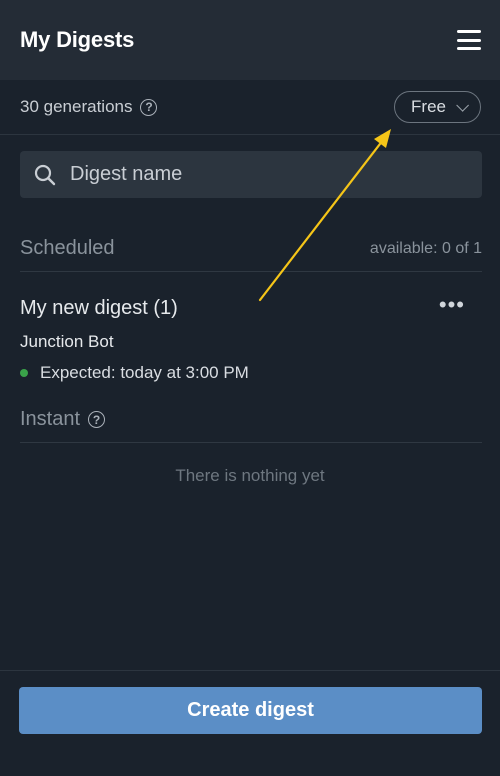  What do you see at coordinates (425, 248) in the screenshot?
I see `scheduled-availability: available: 0 of 1` at bounding box center [425, 248].